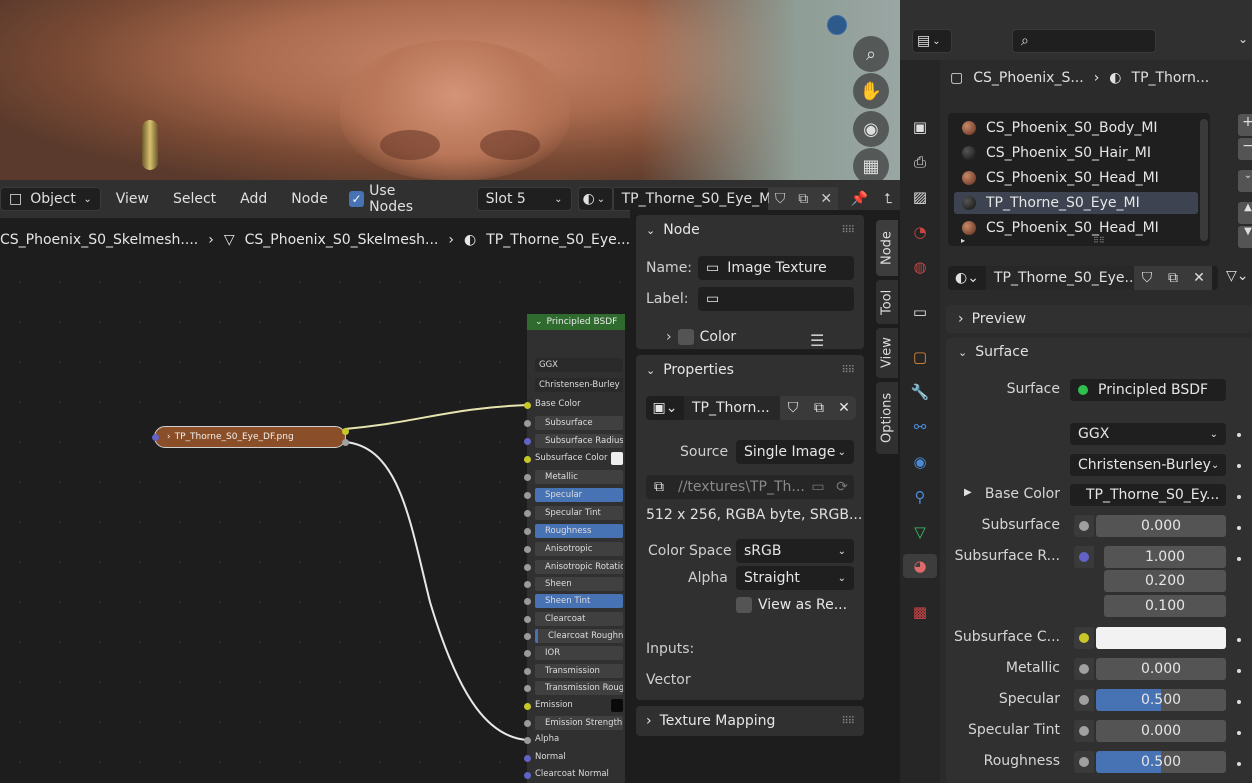 The image size is (1252, 783). Describe the element at coordinates (576, 322) in the screenshot. I see `node-header: ⌄ Principled BSDF` at that location.